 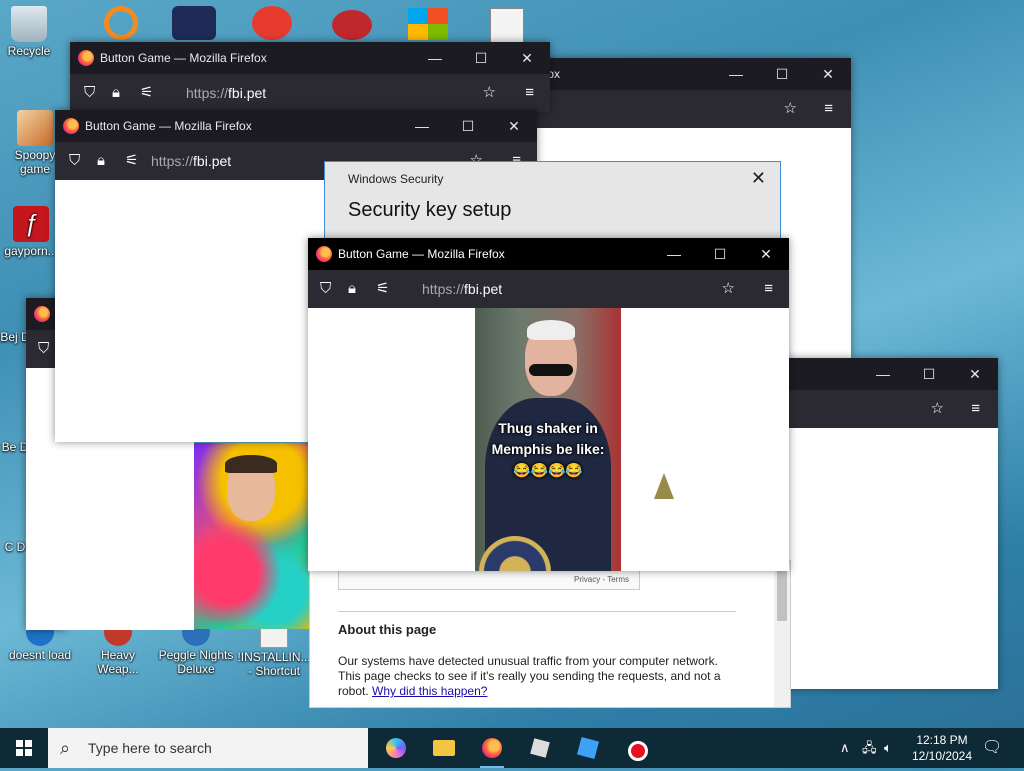 I want to click on privacy-terms-link: Privacy - Terms, so click(x=601, y=579).